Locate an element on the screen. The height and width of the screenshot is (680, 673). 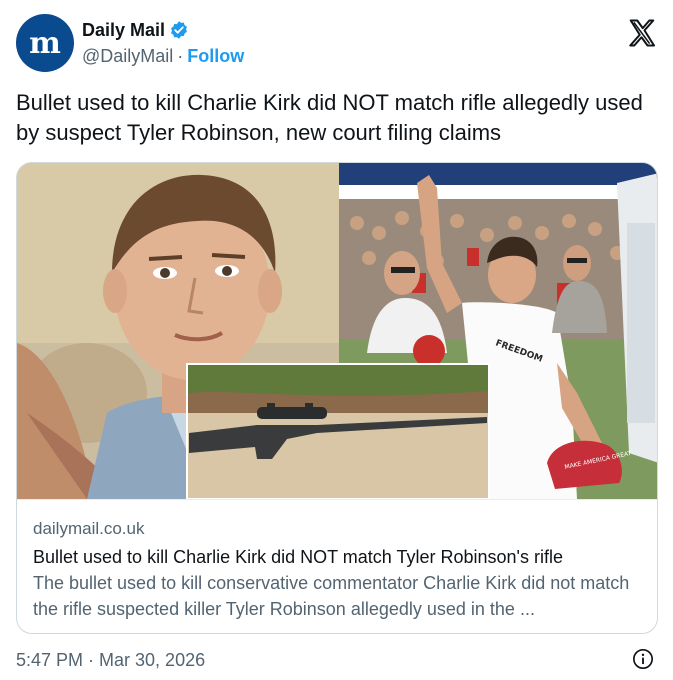
avatar: m is located at coordinates (45, 43).